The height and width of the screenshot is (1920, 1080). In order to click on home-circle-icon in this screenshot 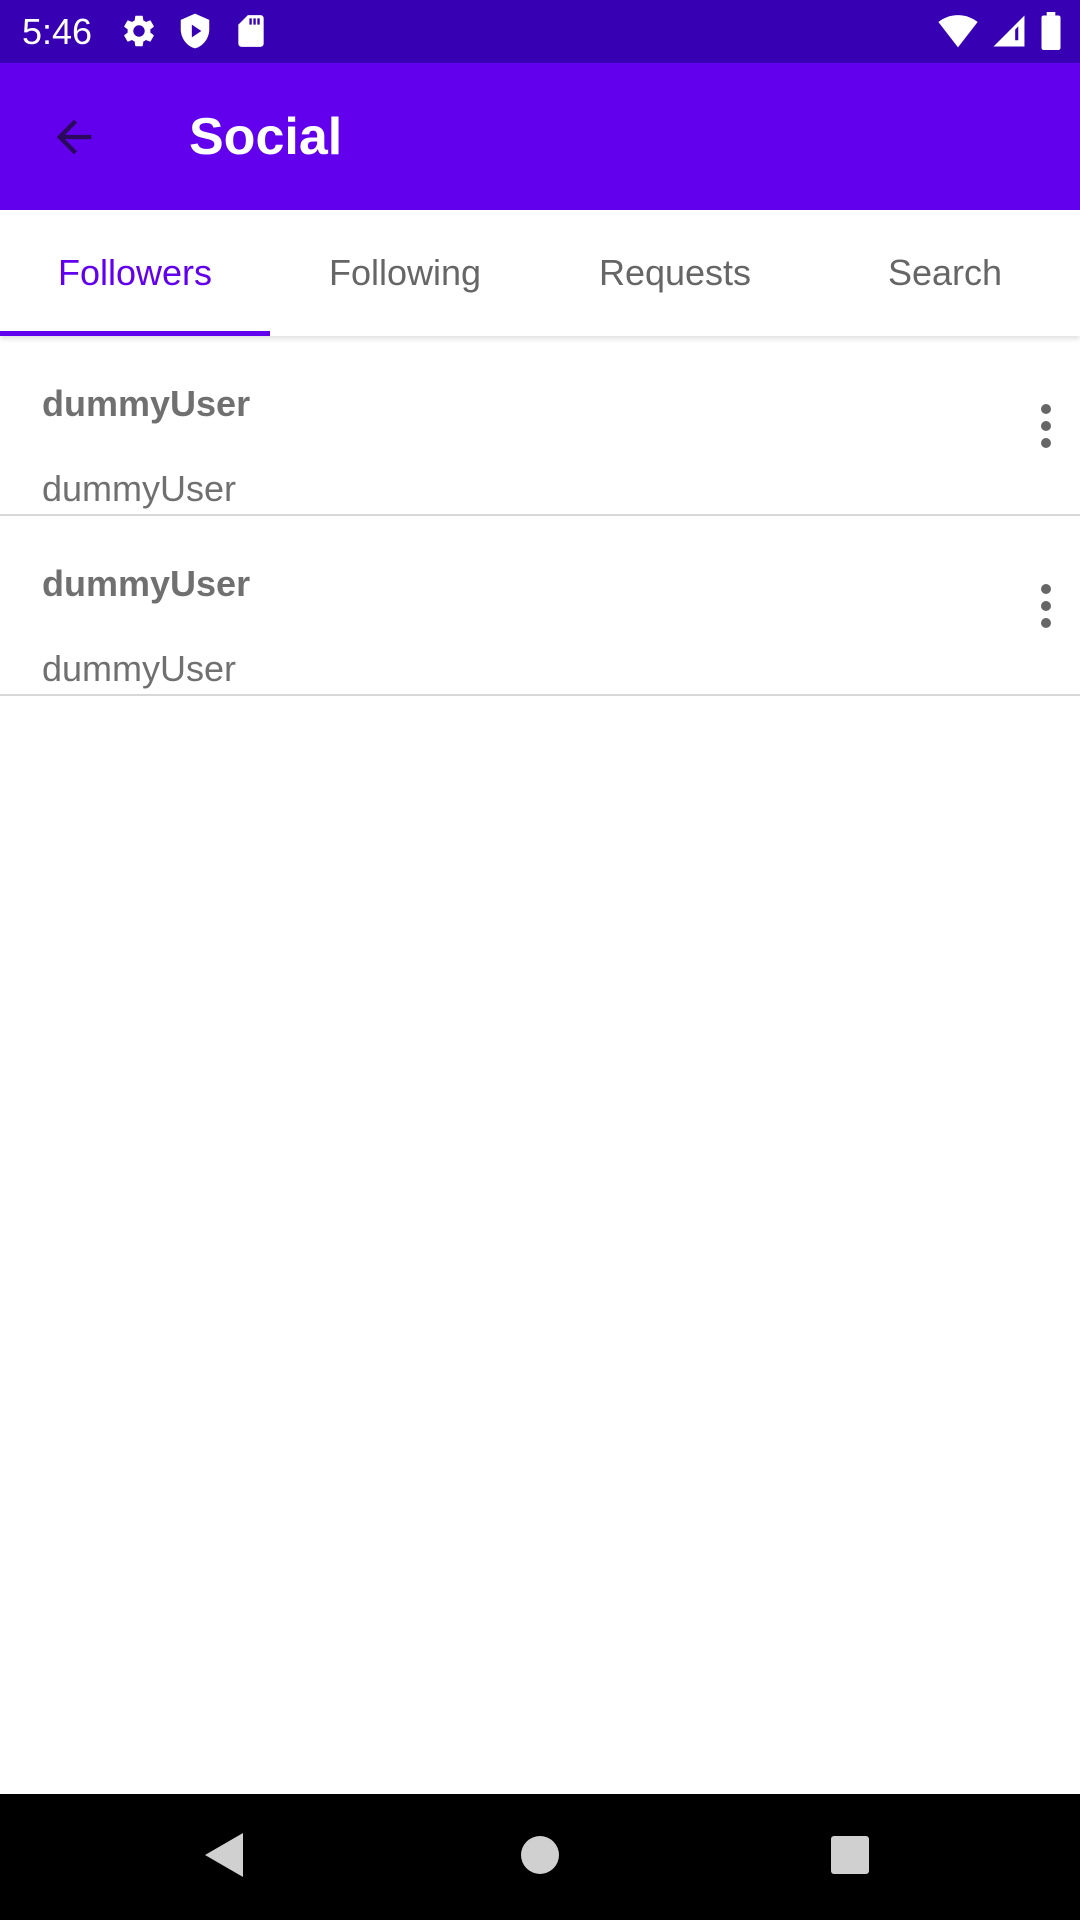, I will do `click(540, 1857)`.